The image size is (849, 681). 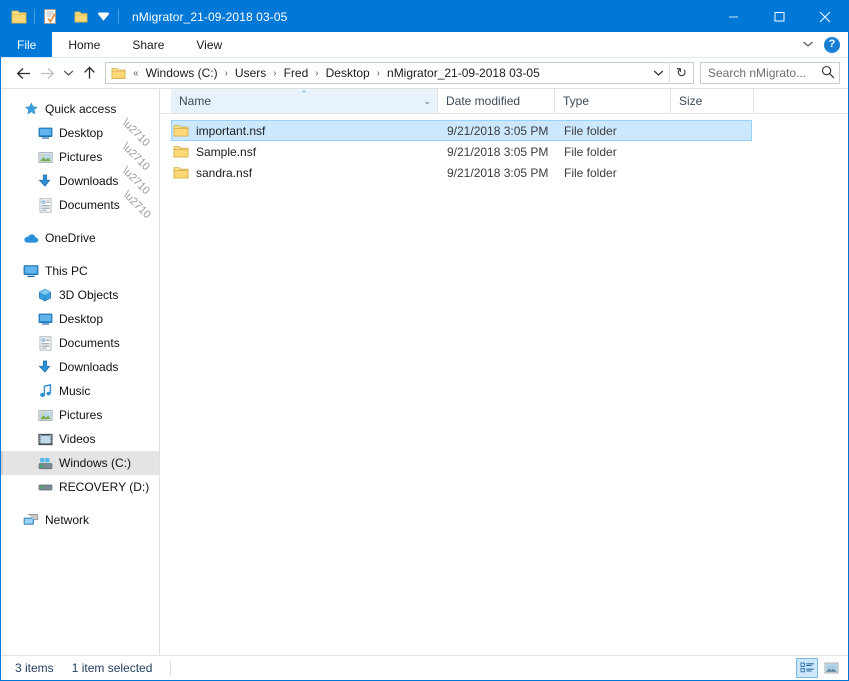 What do you see at coordinates (136, 73) in the screenshot?
I see `breadcrumb-overflow: «` at bounding box center [136, 73].